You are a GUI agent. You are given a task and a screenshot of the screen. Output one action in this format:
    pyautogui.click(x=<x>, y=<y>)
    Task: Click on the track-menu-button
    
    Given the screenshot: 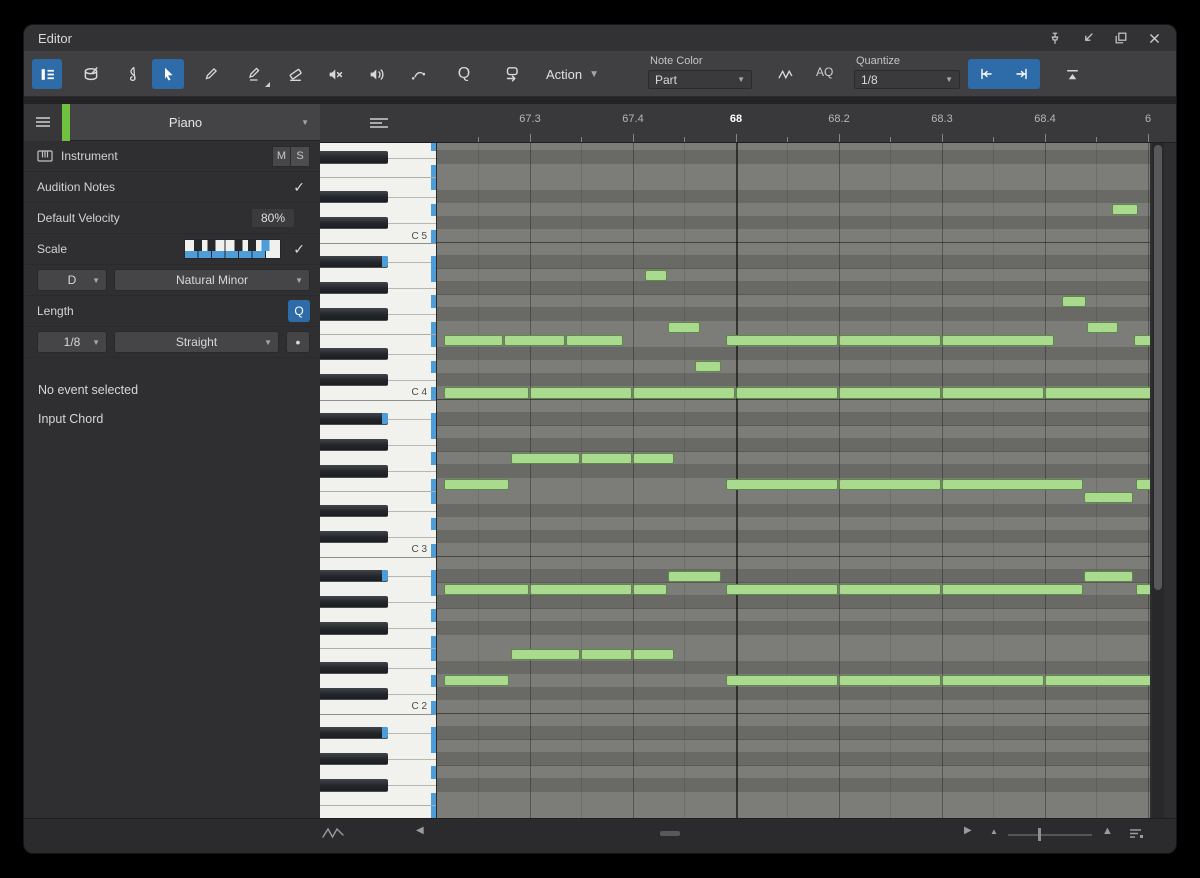 What is the action you would take?
    pyautogui.click(x=43, y=122)
    